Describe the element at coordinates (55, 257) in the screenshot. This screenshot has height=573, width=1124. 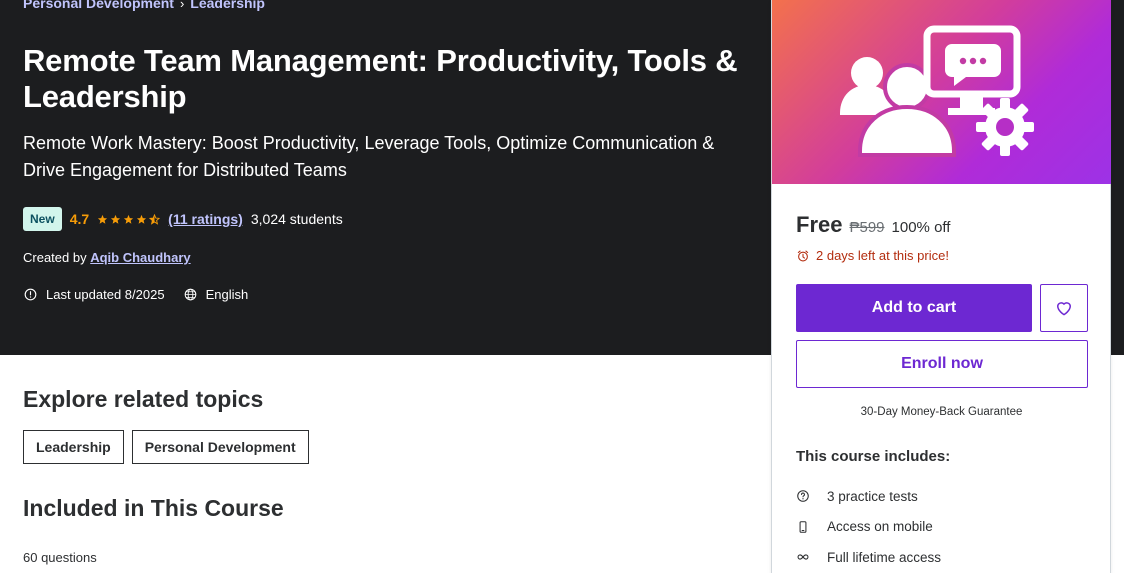
I see `created-by-label: Created by` at that location.